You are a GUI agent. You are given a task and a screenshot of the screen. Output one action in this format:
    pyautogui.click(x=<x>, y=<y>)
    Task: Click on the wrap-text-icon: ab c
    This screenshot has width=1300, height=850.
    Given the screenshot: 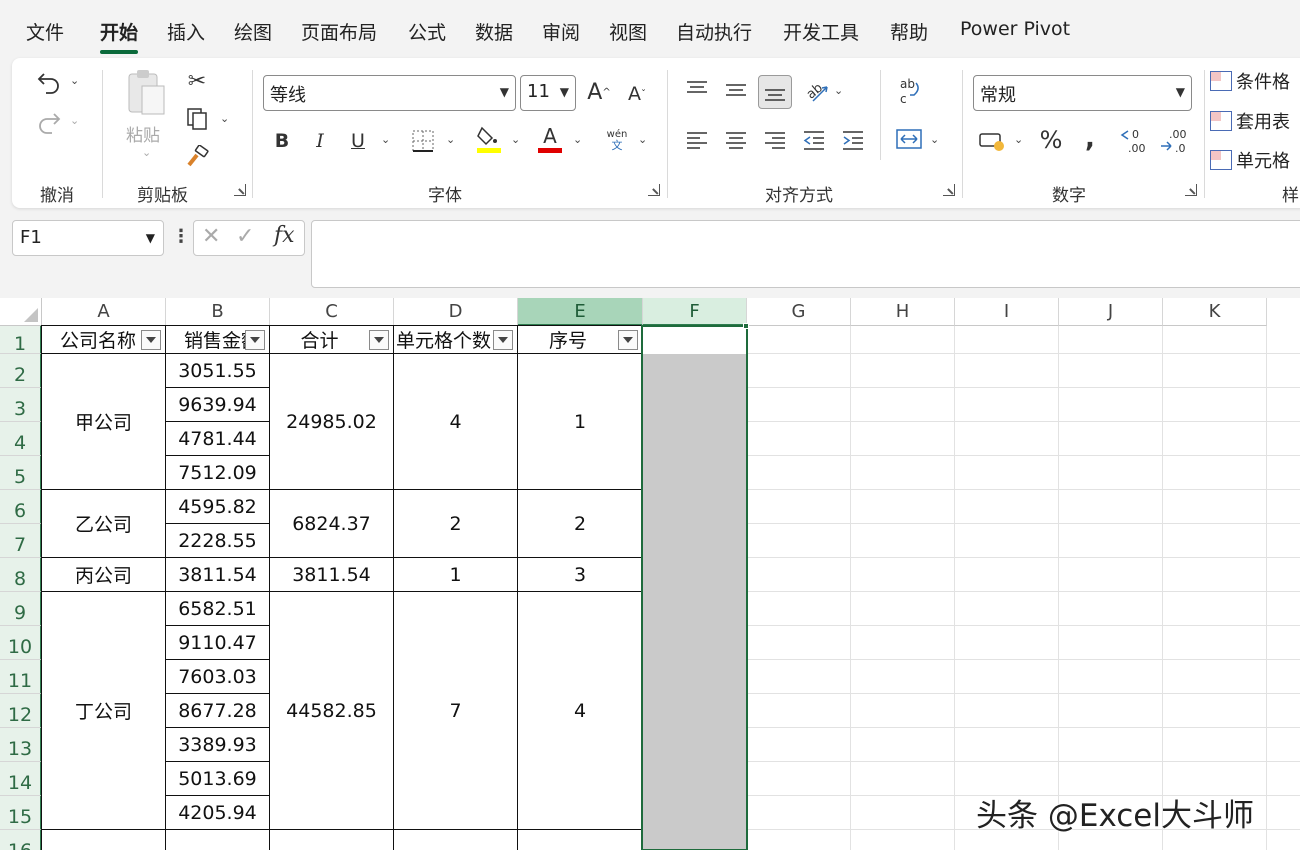 What is the action you would take?
    pyautogui.click(x=910, y=91)
    